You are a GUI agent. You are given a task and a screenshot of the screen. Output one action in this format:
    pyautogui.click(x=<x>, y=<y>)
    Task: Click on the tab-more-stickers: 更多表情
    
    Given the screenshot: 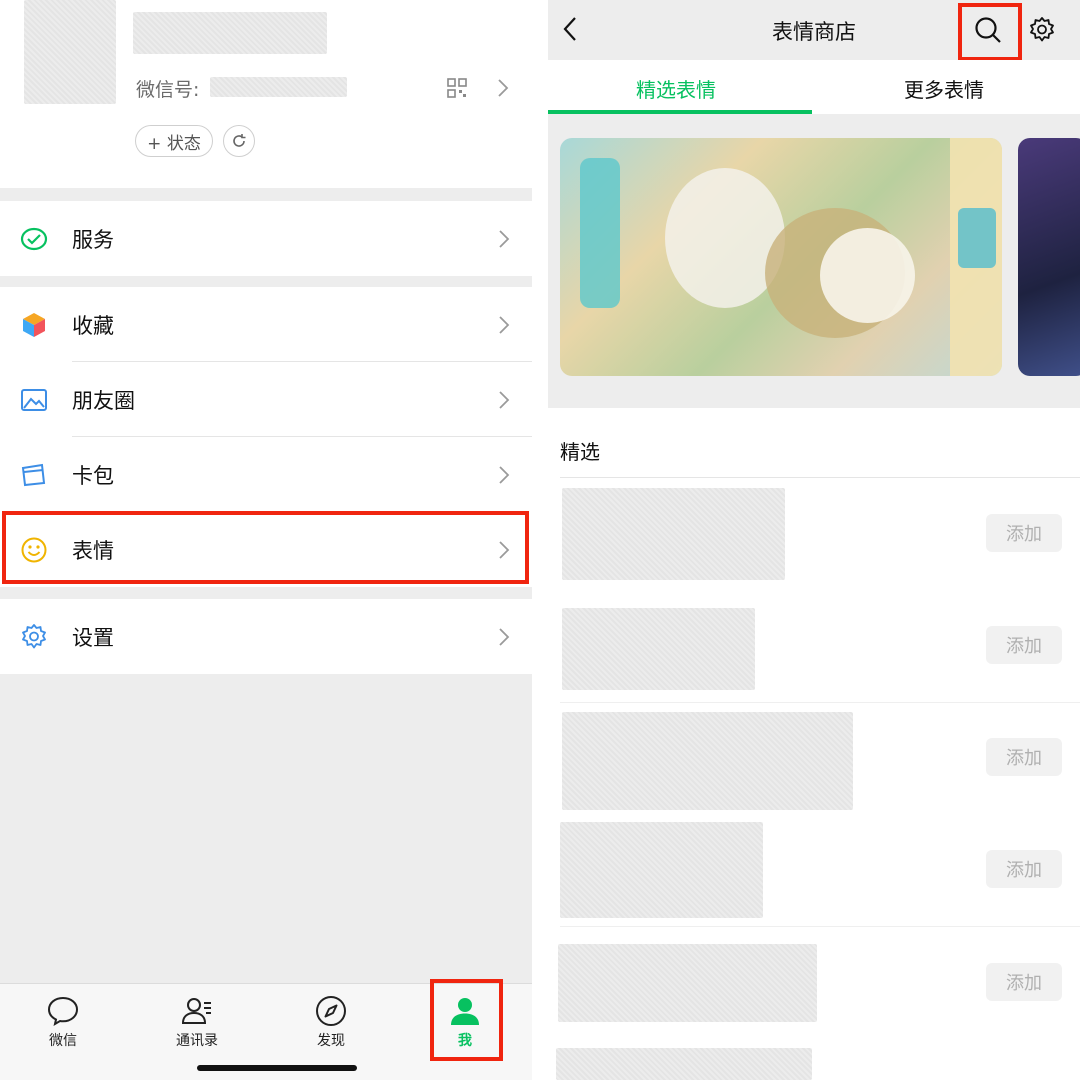 What is the action you would take?
    pyautogui.click(x=944, y=88)
    